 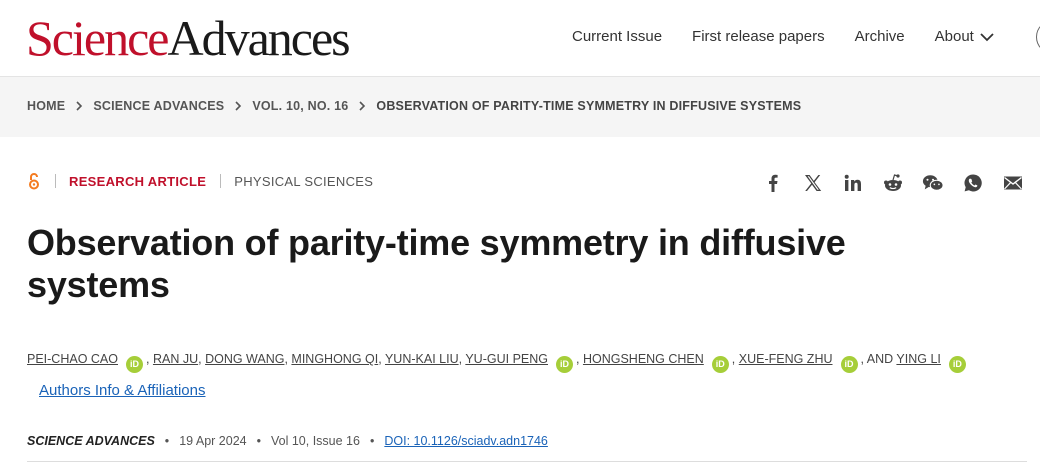 I want to click on article-type: RESEARCH ARTICLE, so click(x=137, y=181).